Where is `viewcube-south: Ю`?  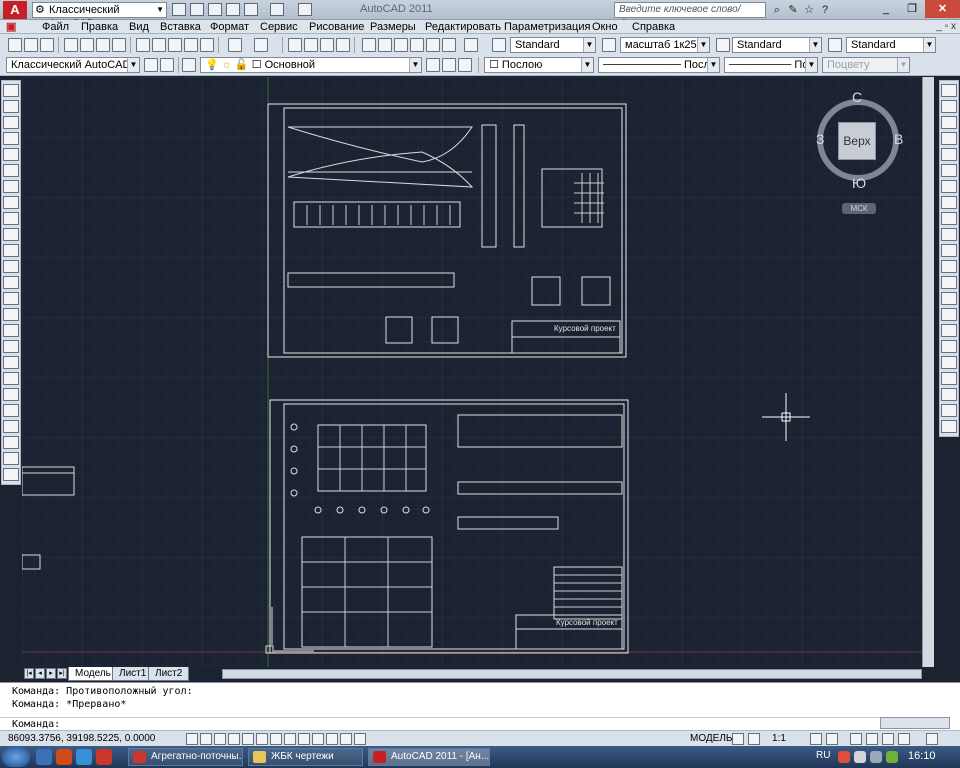 viewcube-south: Ю is located at coordinates (859, 183).